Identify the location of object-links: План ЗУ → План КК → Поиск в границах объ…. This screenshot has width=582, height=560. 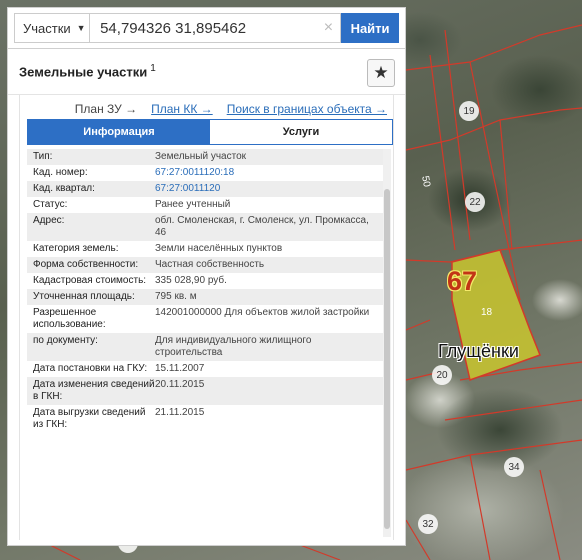
(206, 107).